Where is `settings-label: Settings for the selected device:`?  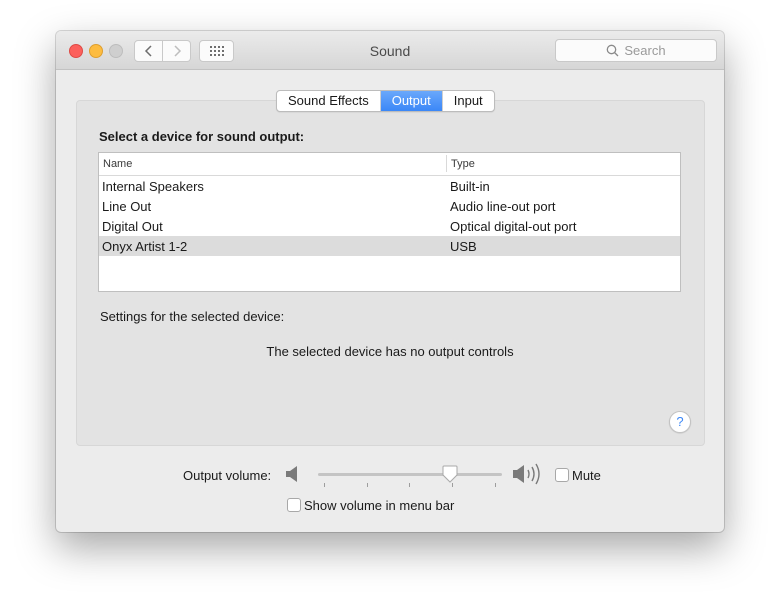
settings-label: Settings for the selected device: is located at coordinates (192, 316).